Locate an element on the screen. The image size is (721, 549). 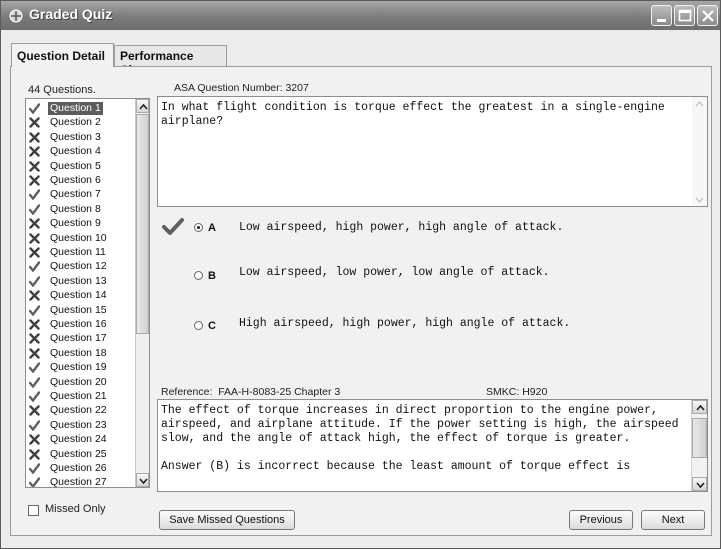
tab-performance-chart: Performance Chart is located at coordinates (170, 61).